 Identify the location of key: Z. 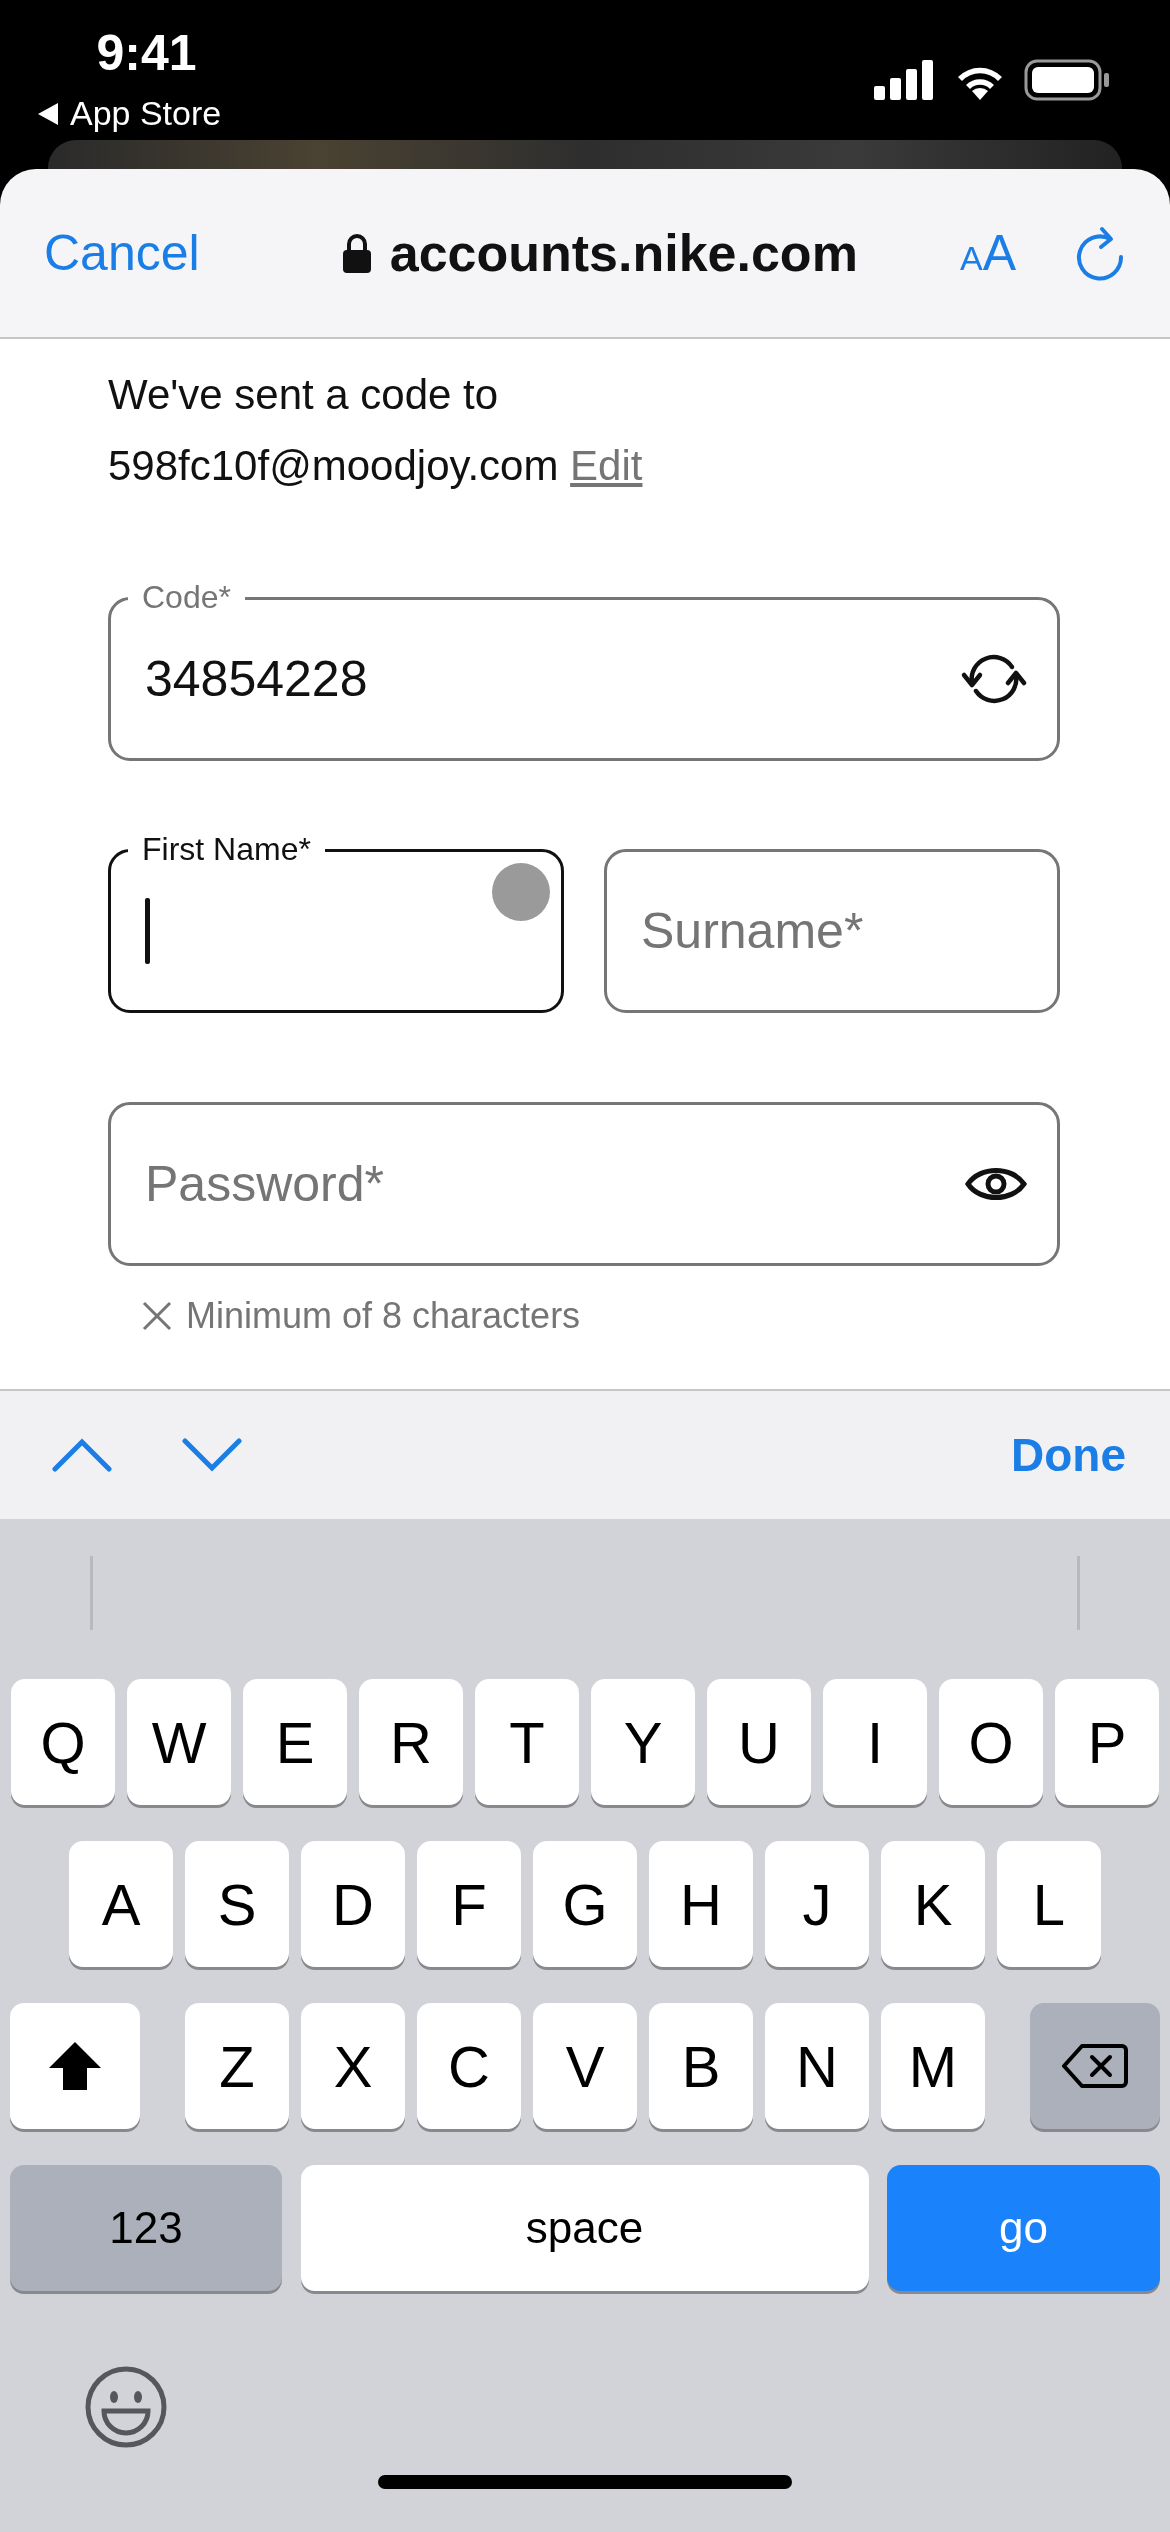
(237, 2066).